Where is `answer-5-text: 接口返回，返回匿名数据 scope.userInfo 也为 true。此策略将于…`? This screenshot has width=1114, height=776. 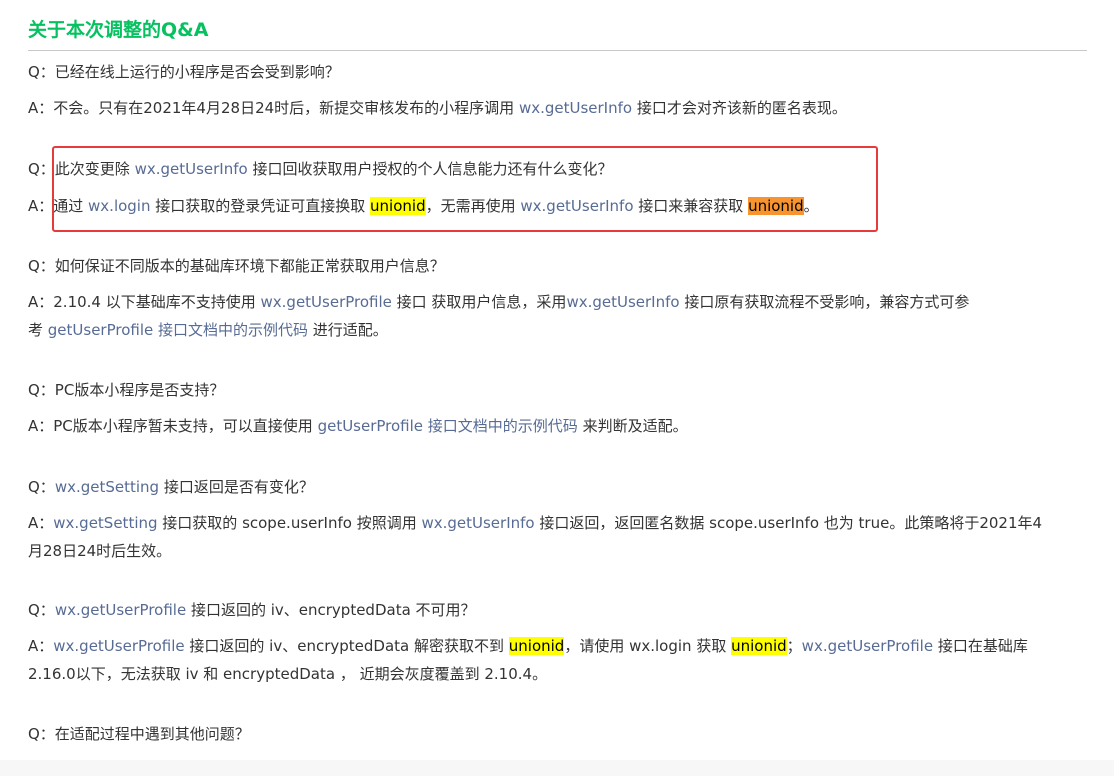 answer-5-text: 接口返回，返回匿名数据 scope.userInfo 也为 true。此策略将于… is located at coordinates (788, 523).